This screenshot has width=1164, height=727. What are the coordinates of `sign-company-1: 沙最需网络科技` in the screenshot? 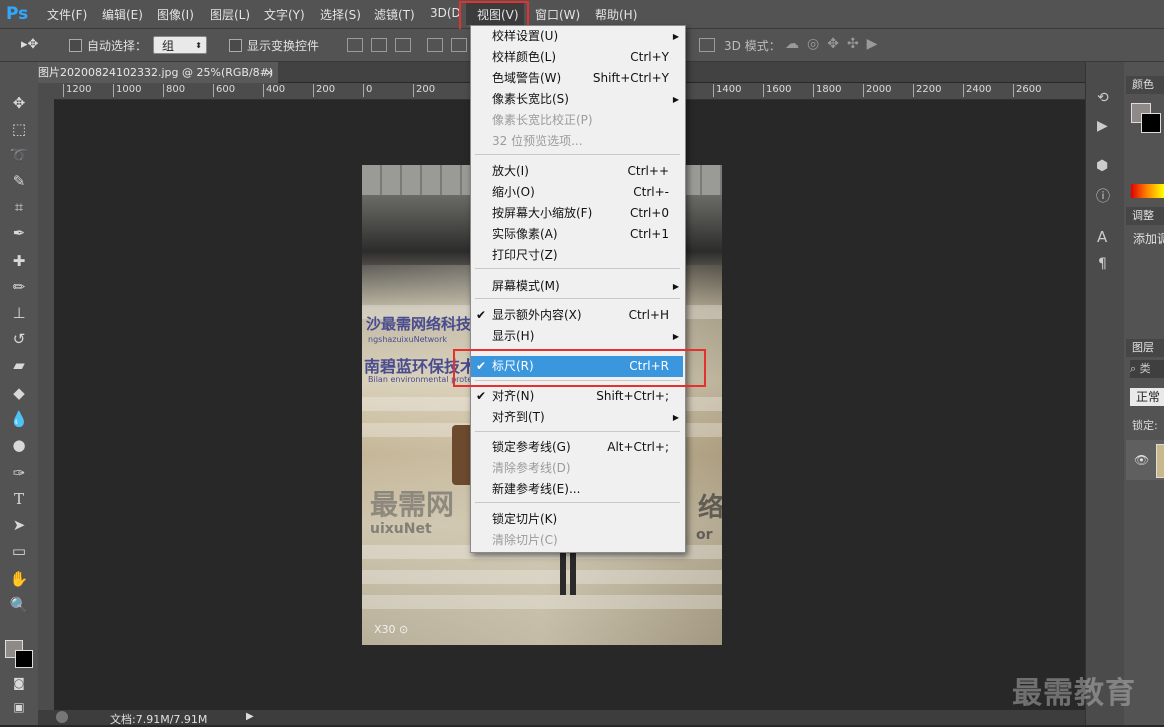 It's located at (419, 324).